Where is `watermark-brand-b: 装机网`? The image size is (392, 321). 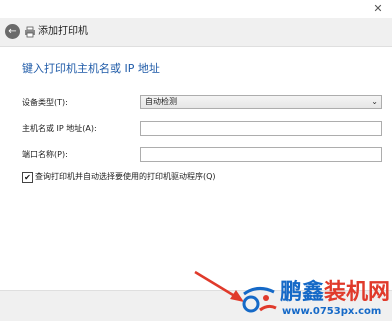
watermark-brand-b: 装机网 is located at coordinates (357, 292).